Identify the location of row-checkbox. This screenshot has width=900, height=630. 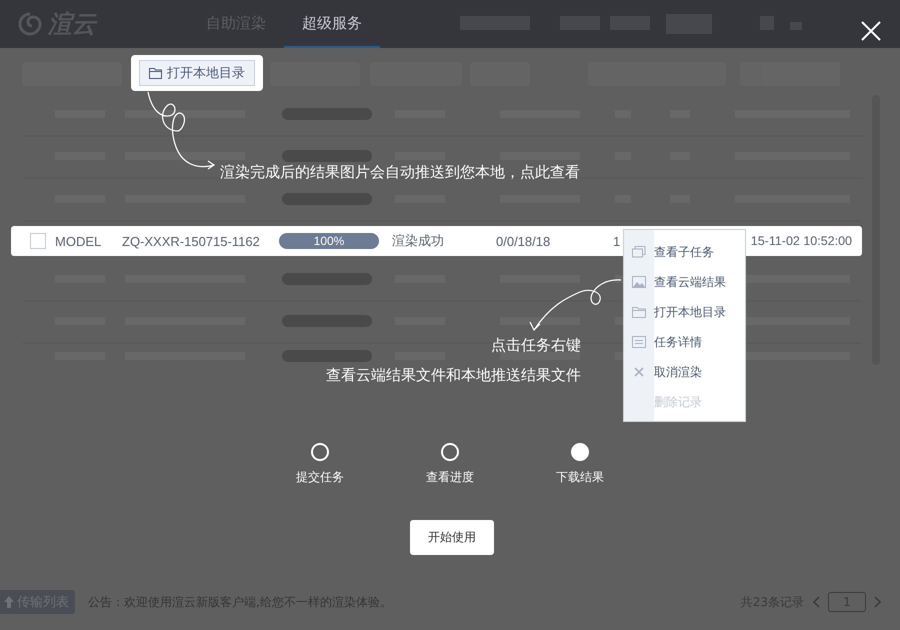
(38, 241).